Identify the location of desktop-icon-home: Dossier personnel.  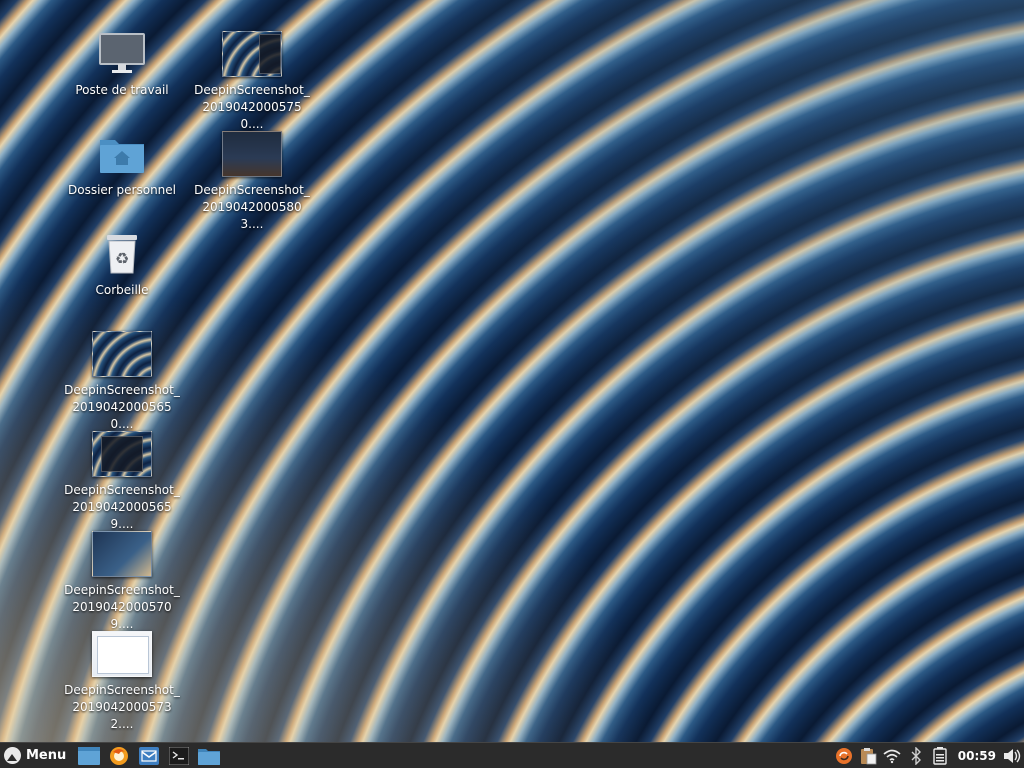
(122, 164).